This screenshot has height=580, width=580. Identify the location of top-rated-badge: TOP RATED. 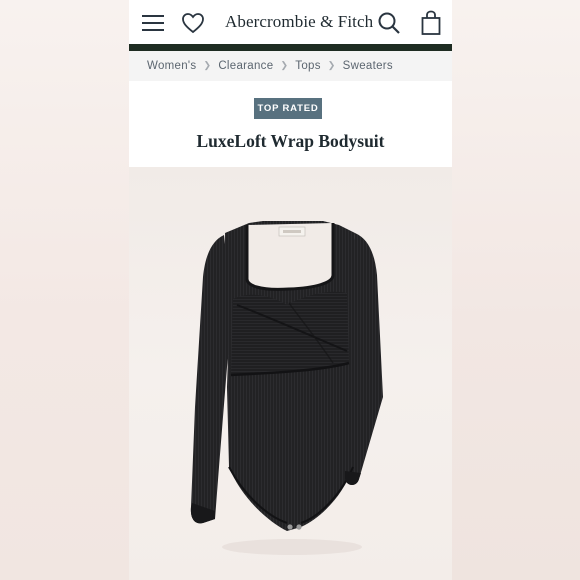
(288, 108).